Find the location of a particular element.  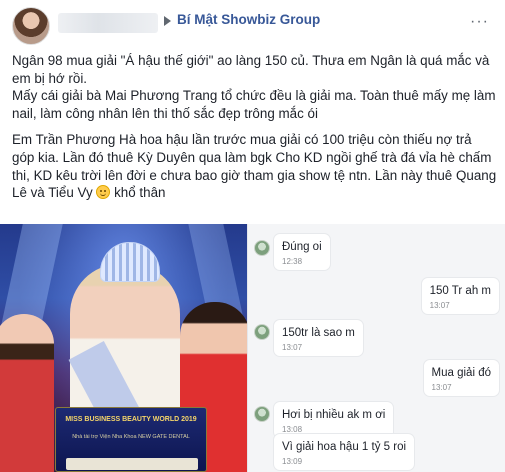

chat-message-time: 12:38 is located at coordinates (292, 261).